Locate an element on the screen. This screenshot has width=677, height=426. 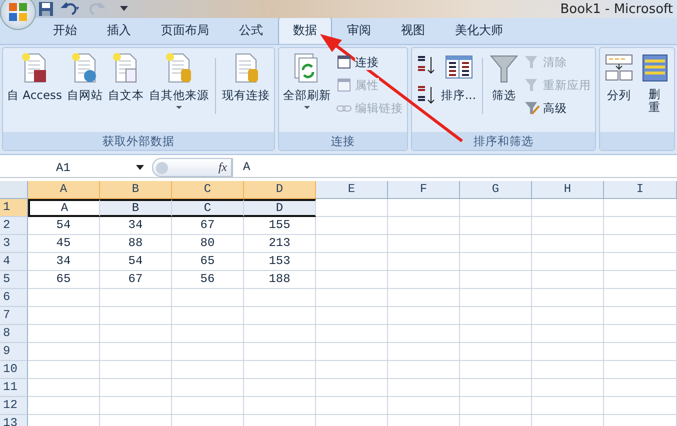
ribbon-button: 连接 is located at coordinates (370, 62).